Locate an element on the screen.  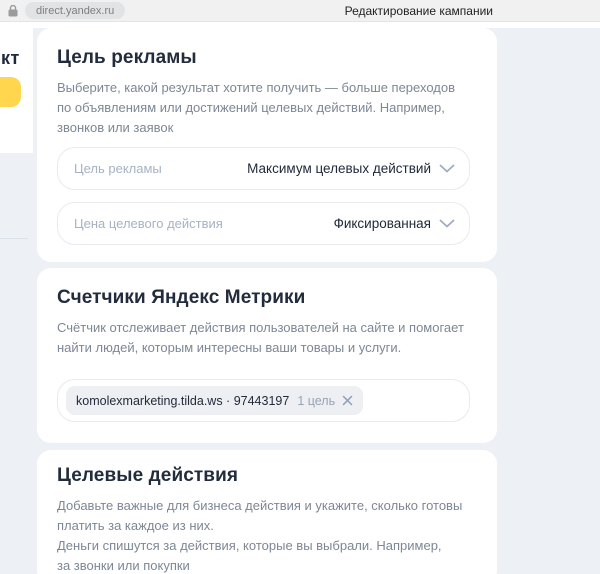
card-target-actions-title: Целевые действия is located at coordinates (148, 475).